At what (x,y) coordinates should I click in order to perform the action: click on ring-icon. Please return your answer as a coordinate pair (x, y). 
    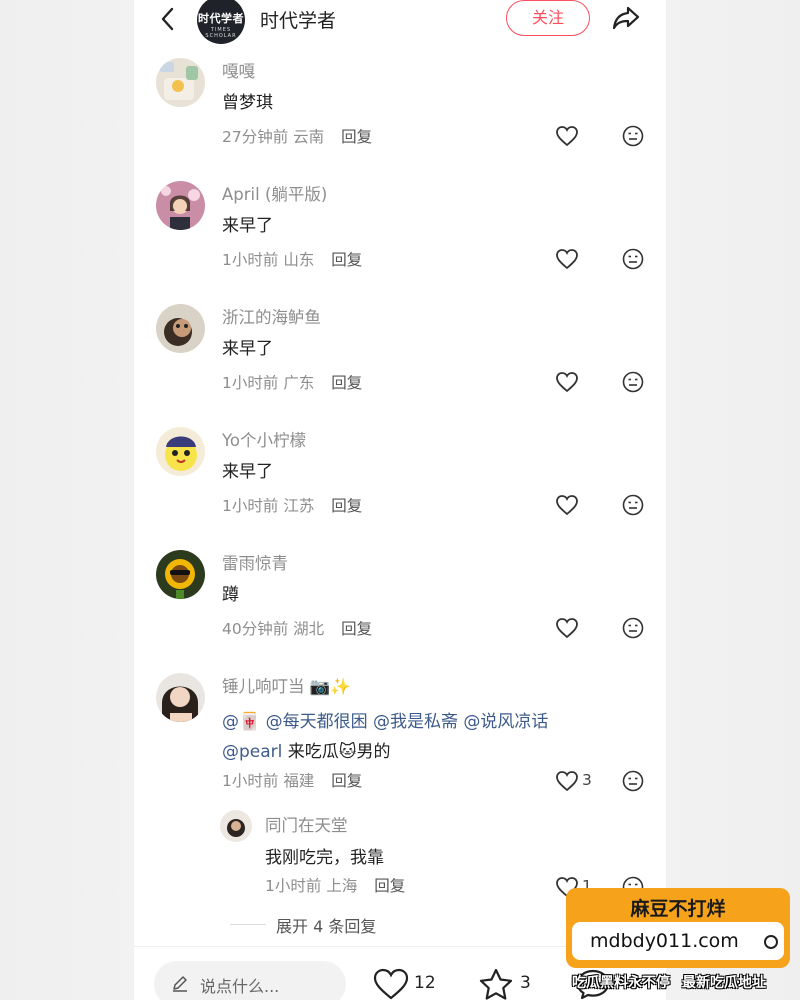
    Looking at the image, I should click on (771, 942).